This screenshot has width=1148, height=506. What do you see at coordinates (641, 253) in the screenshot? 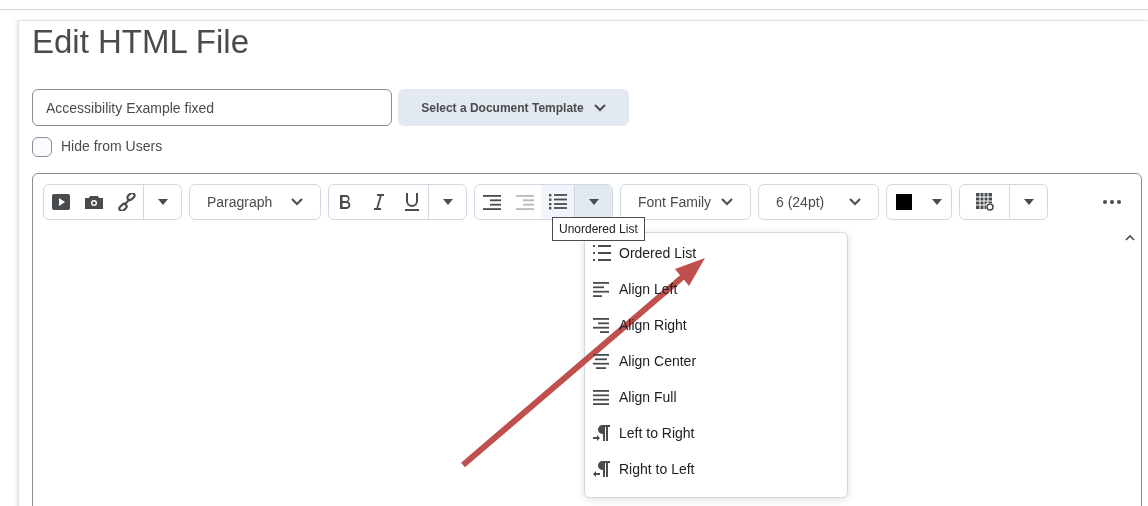
I see `menu-item: Ordered List` at bounding box center [641, 253].